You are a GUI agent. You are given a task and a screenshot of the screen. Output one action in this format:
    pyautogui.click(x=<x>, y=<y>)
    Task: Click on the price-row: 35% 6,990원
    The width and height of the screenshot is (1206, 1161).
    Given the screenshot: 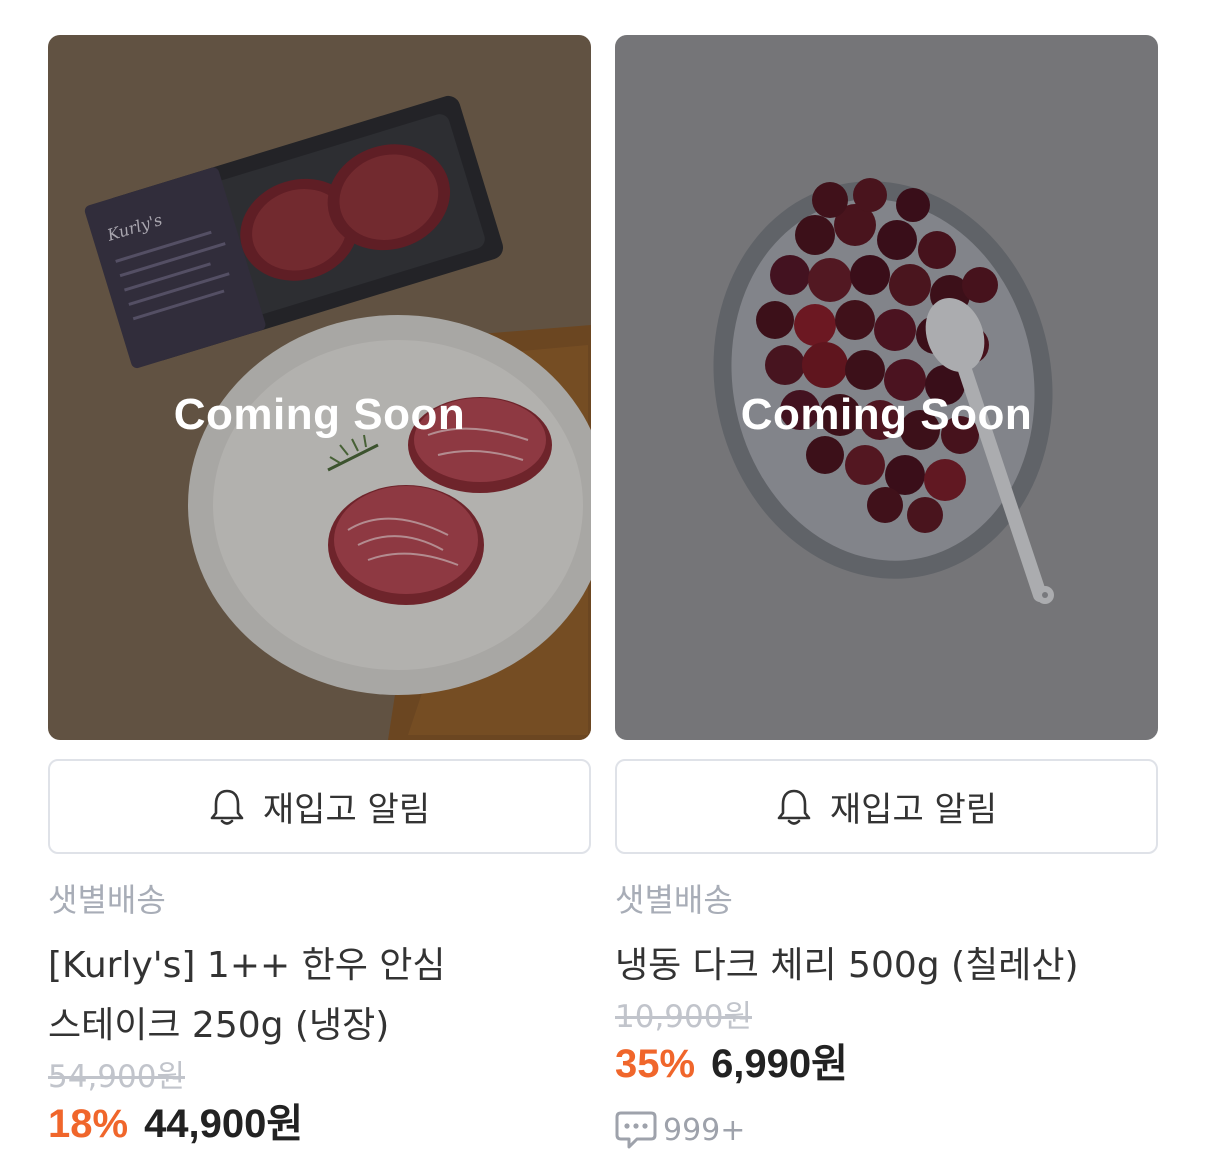 What is the action you would take?
    pyautogui.click(x=886, y=1064)
    